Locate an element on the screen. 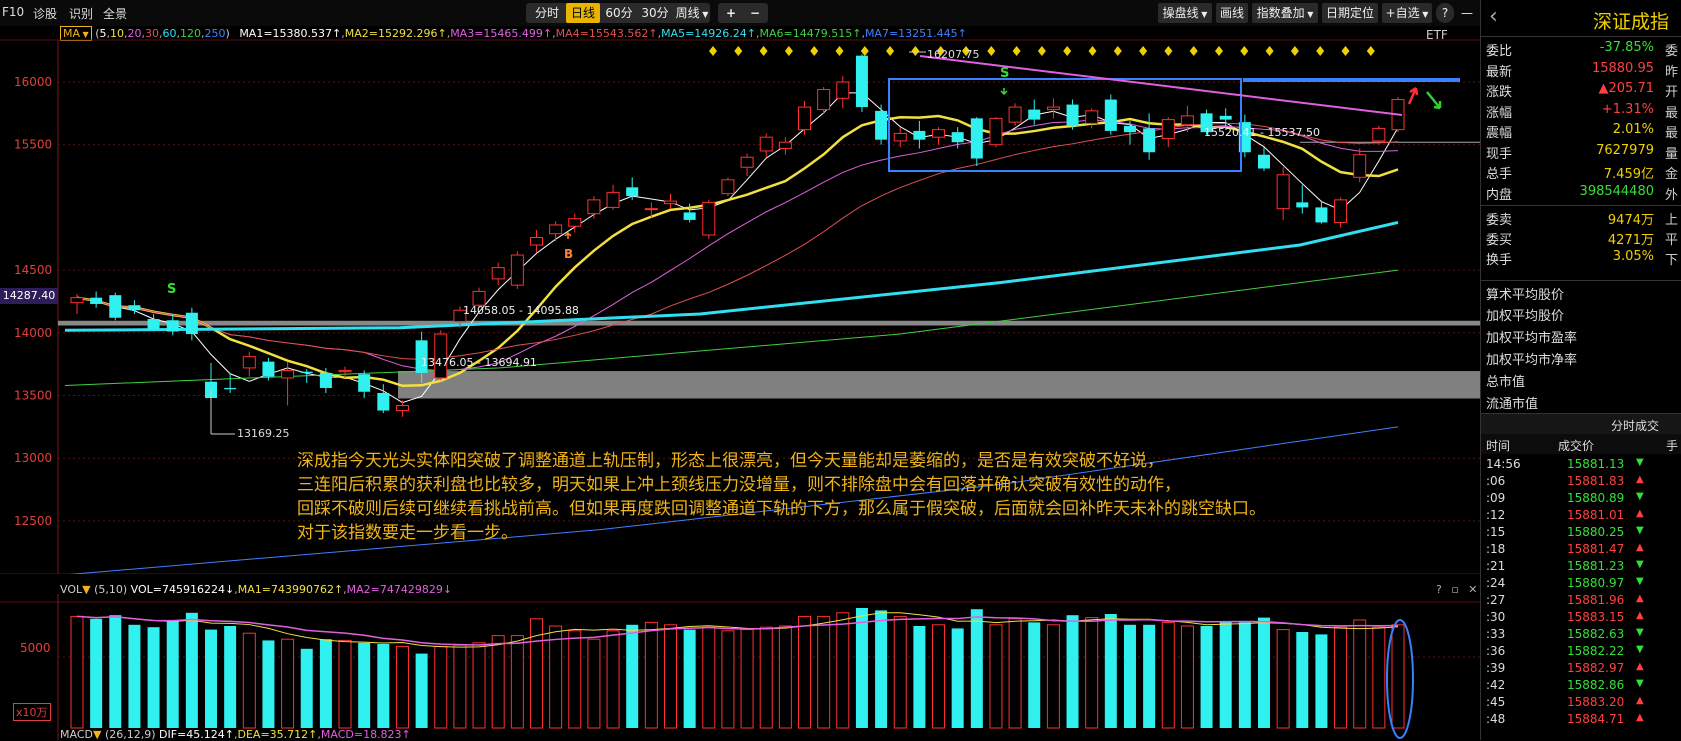  trade-time: :48 is located at coordinates (1496, 719).